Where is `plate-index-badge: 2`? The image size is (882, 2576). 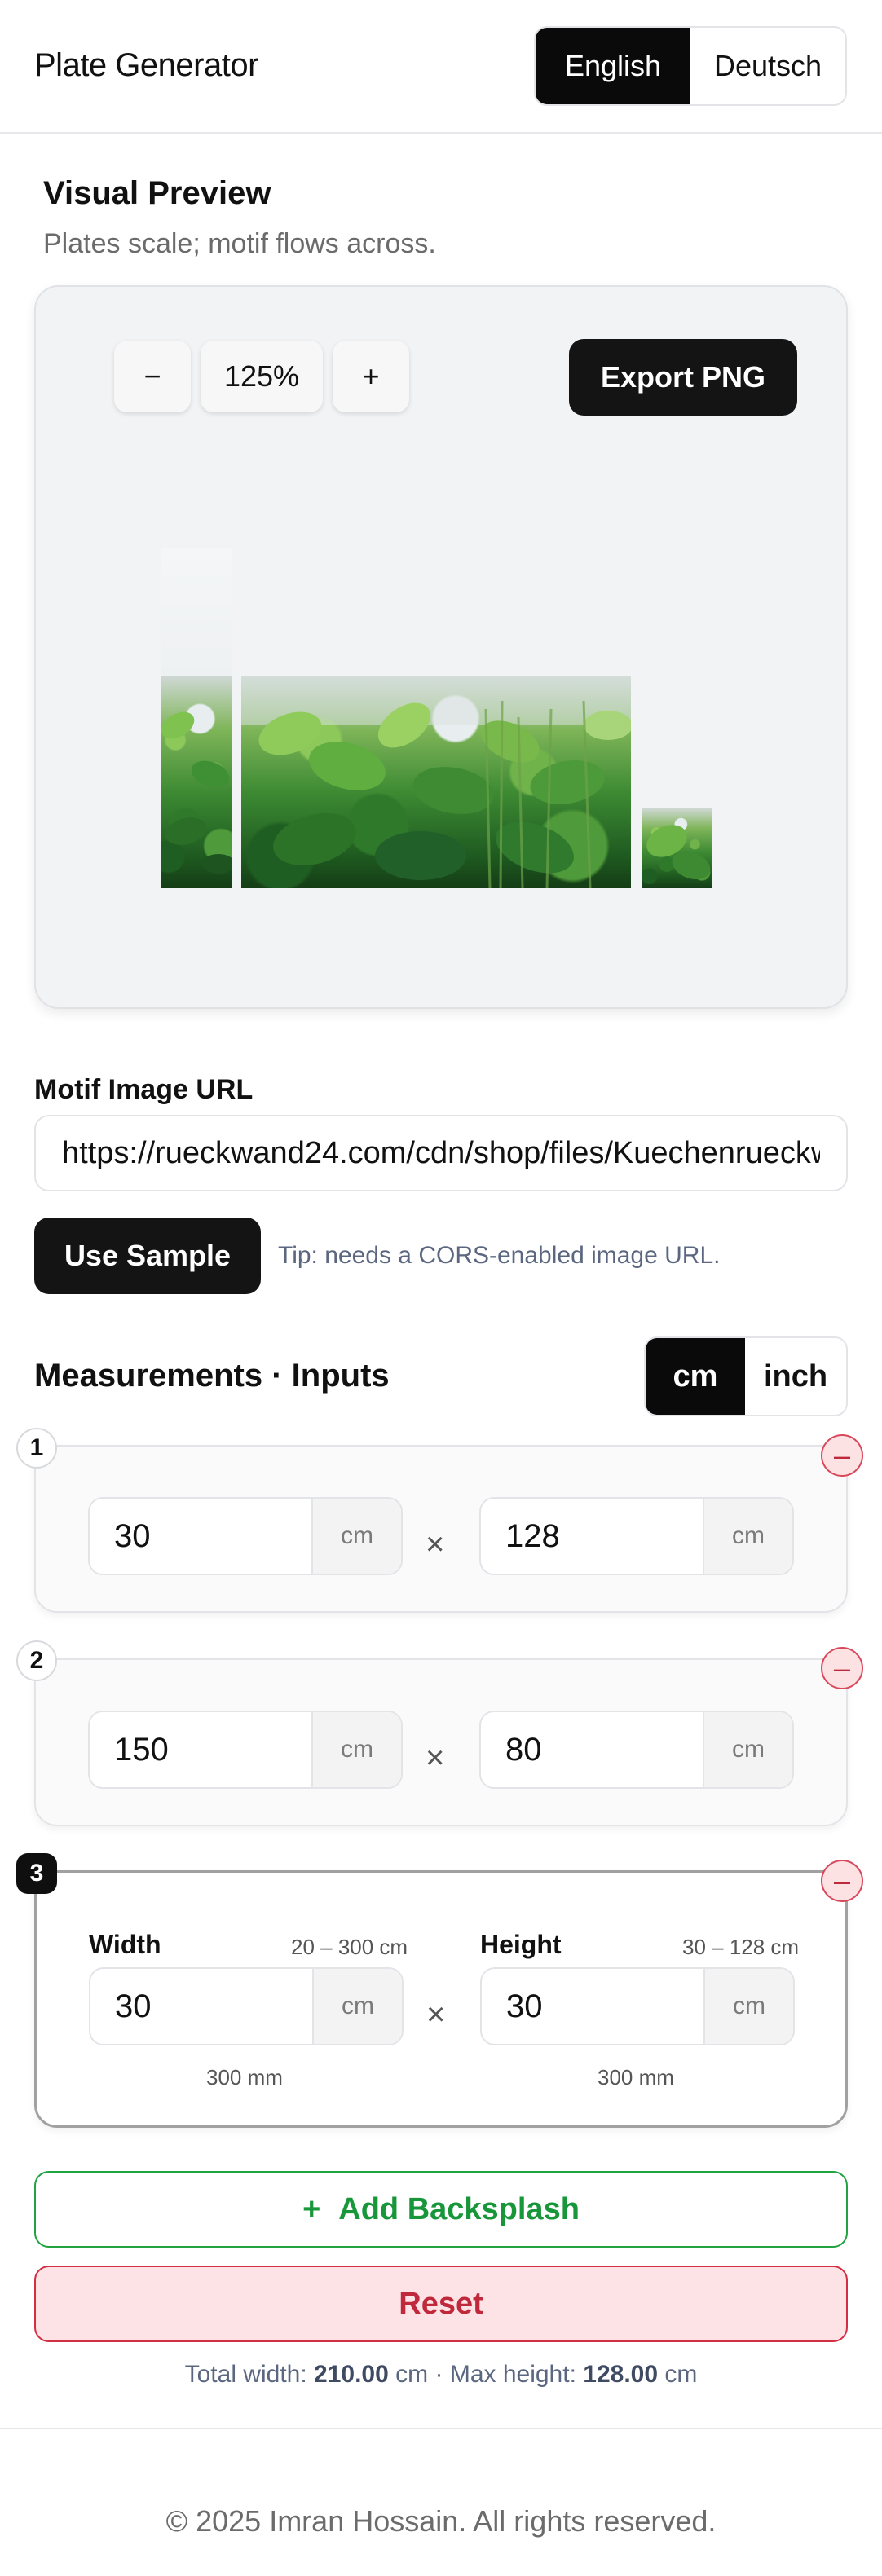
plate-index-badge: 2 is located at coordinates (36, 1660).